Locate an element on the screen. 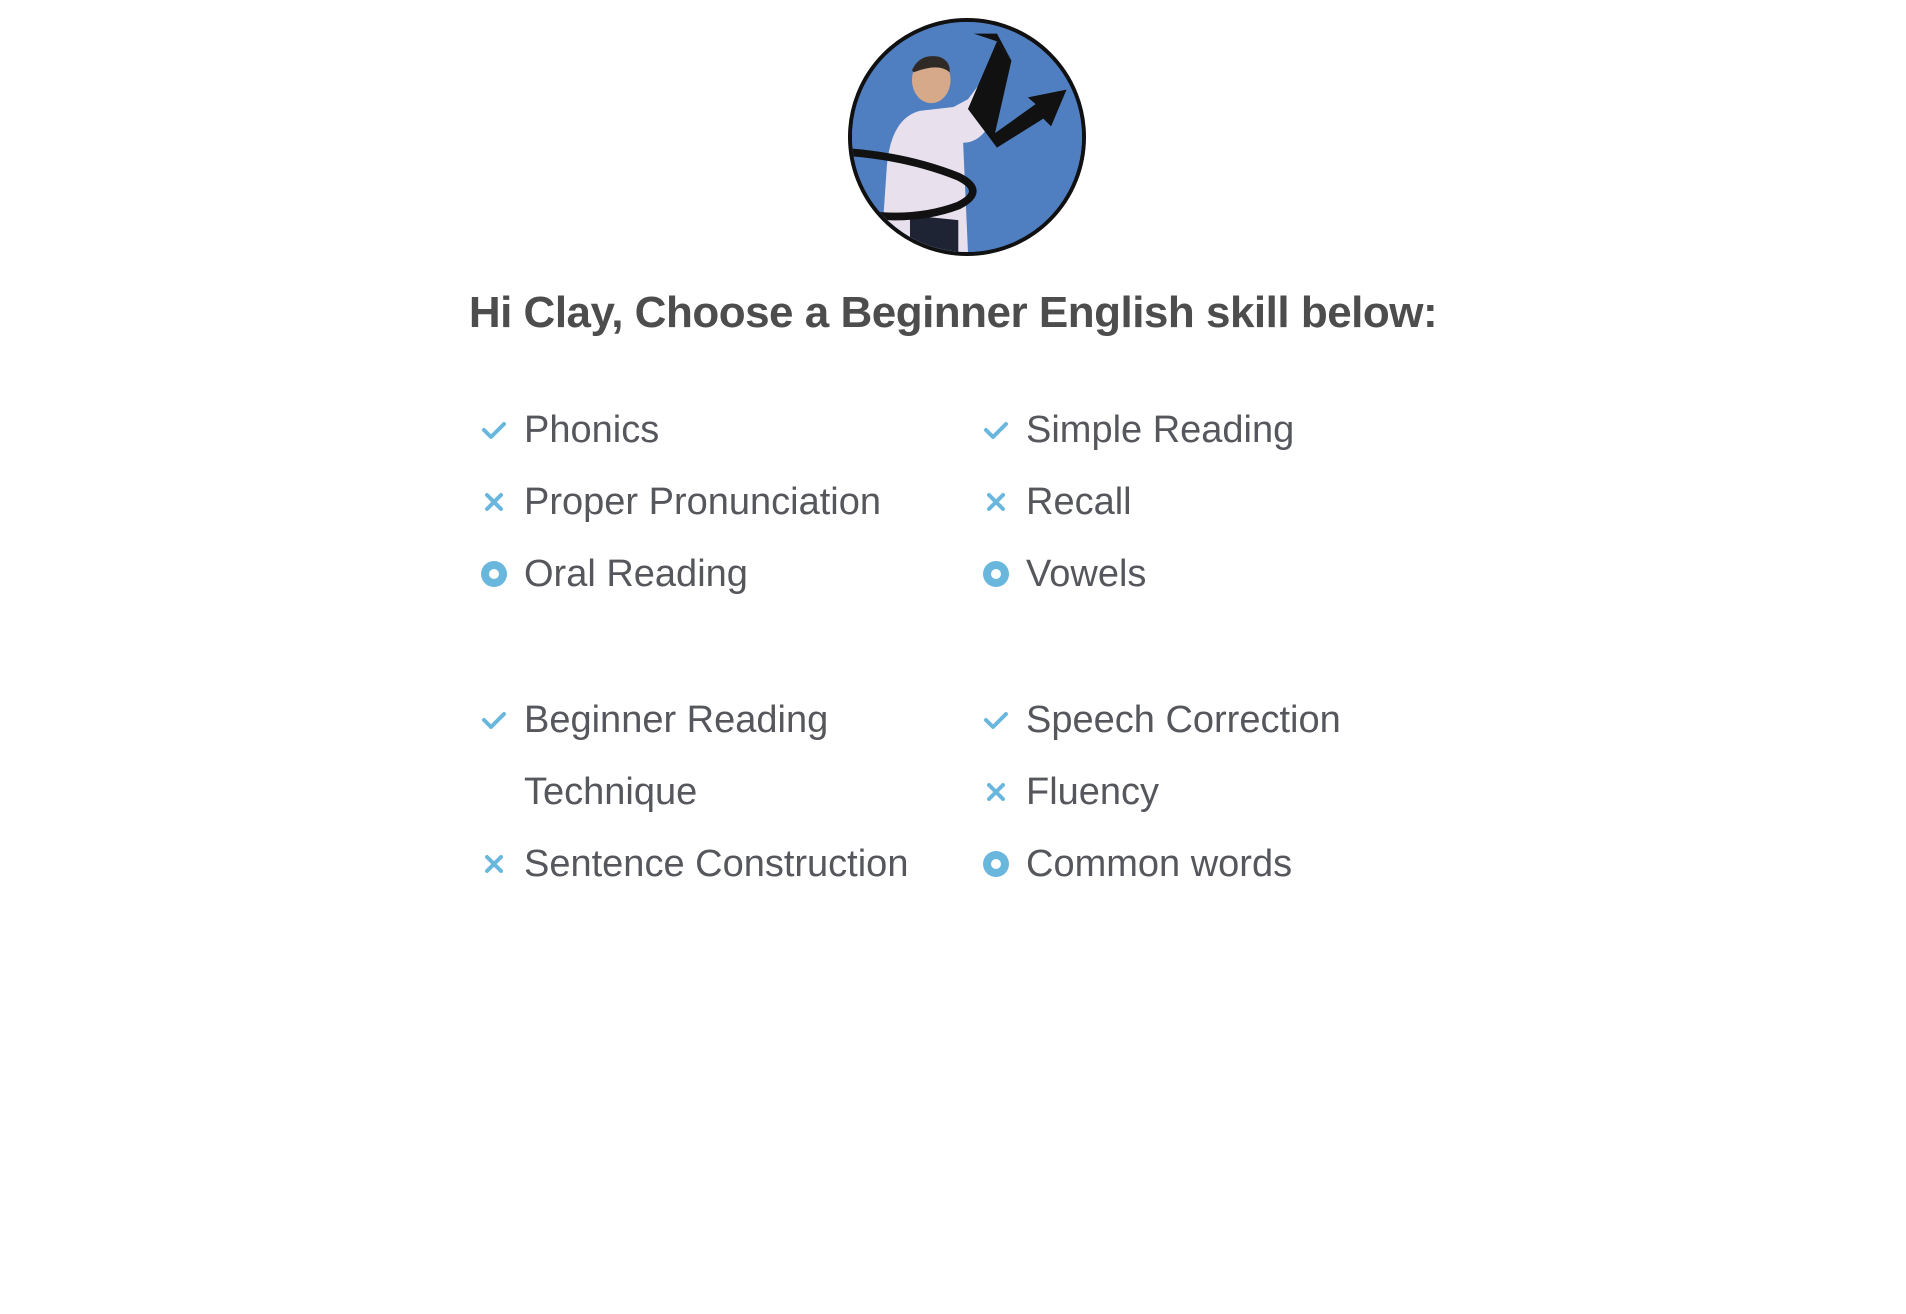  avatar is located at coordinates (967, 137).